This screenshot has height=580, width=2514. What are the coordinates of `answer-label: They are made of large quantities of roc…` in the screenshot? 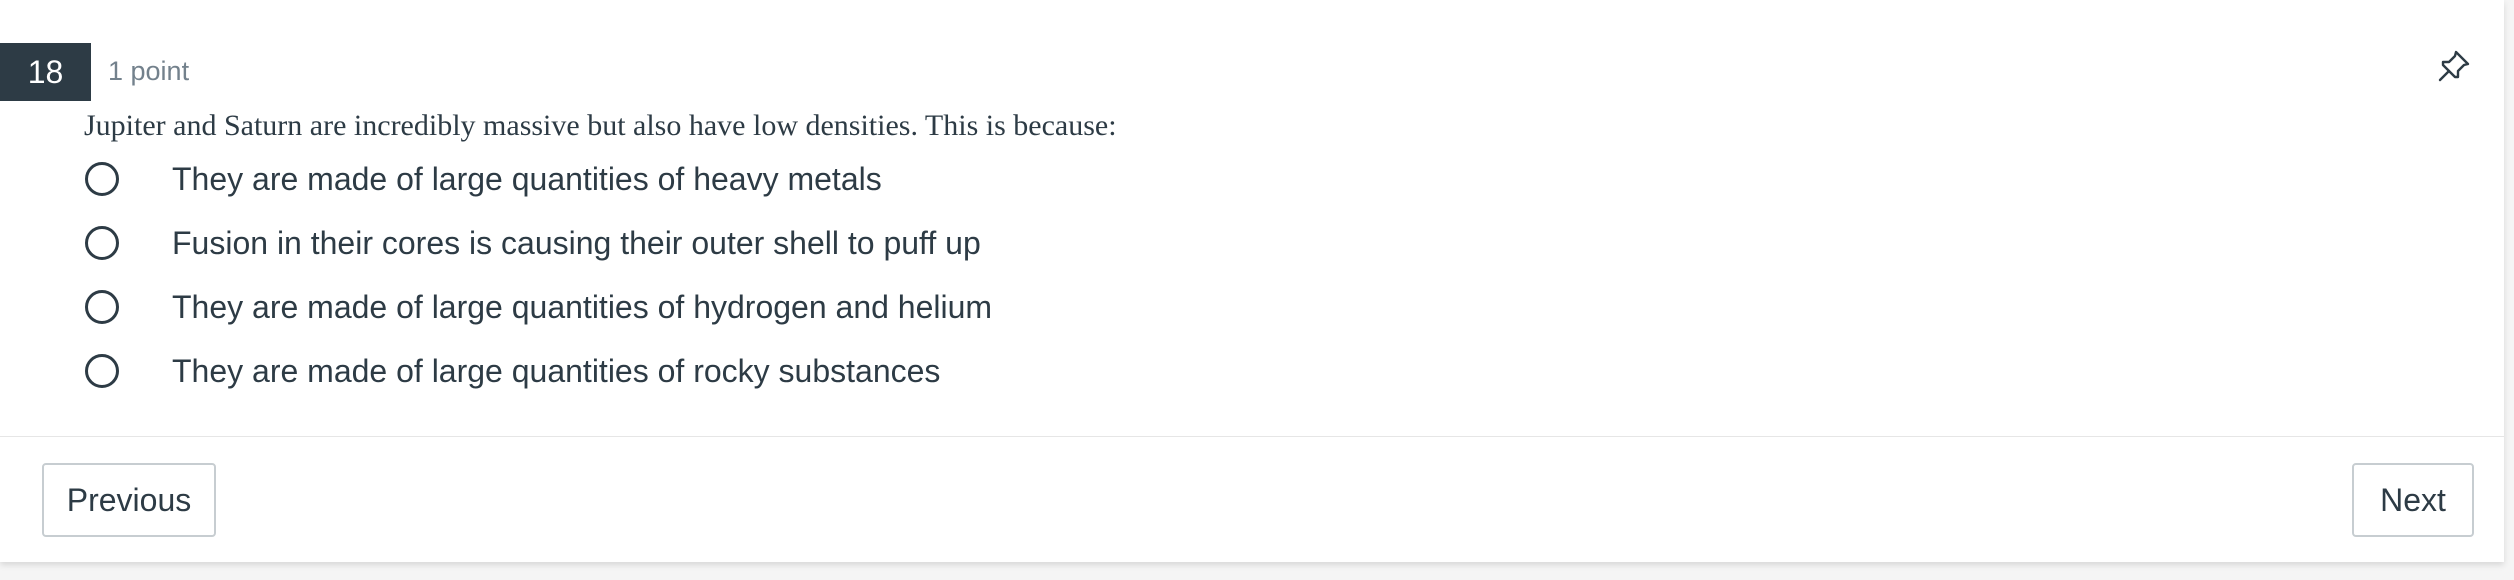 It's located at (556, 371).